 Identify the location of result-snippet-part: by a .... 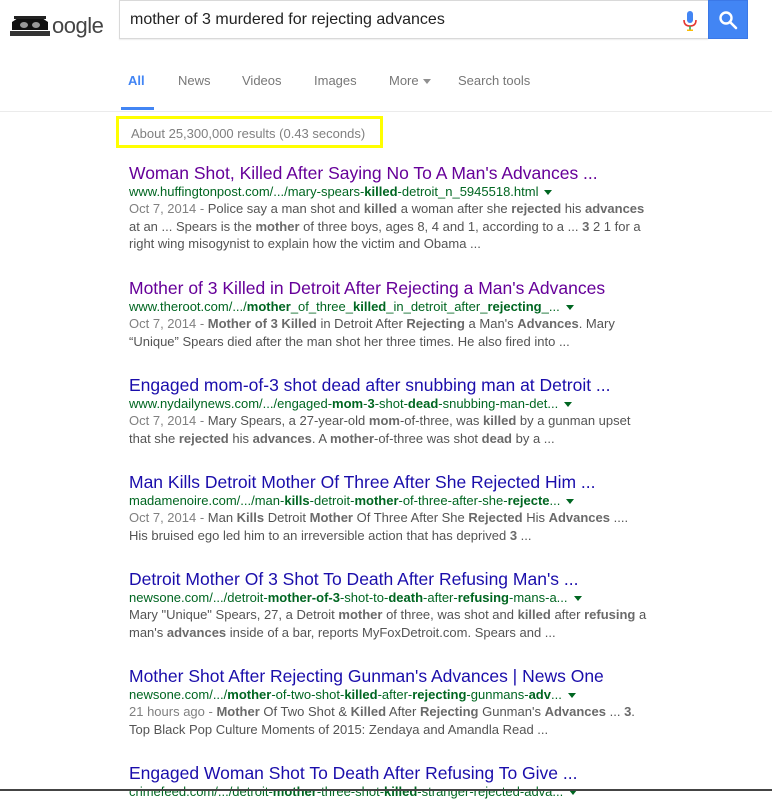
(533, 438).